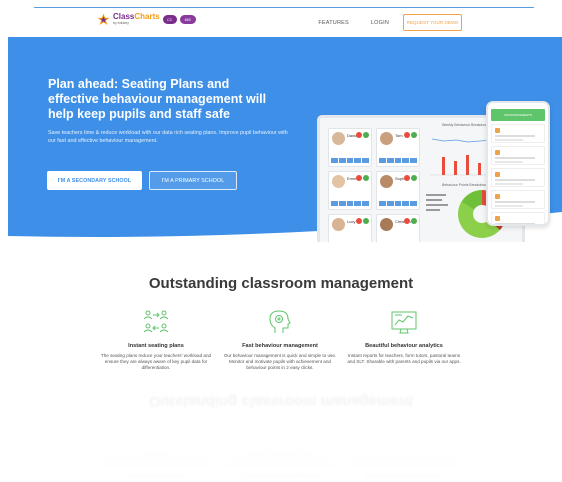  I want to click on logo-name-part-2: Charts, so click(147, 17).